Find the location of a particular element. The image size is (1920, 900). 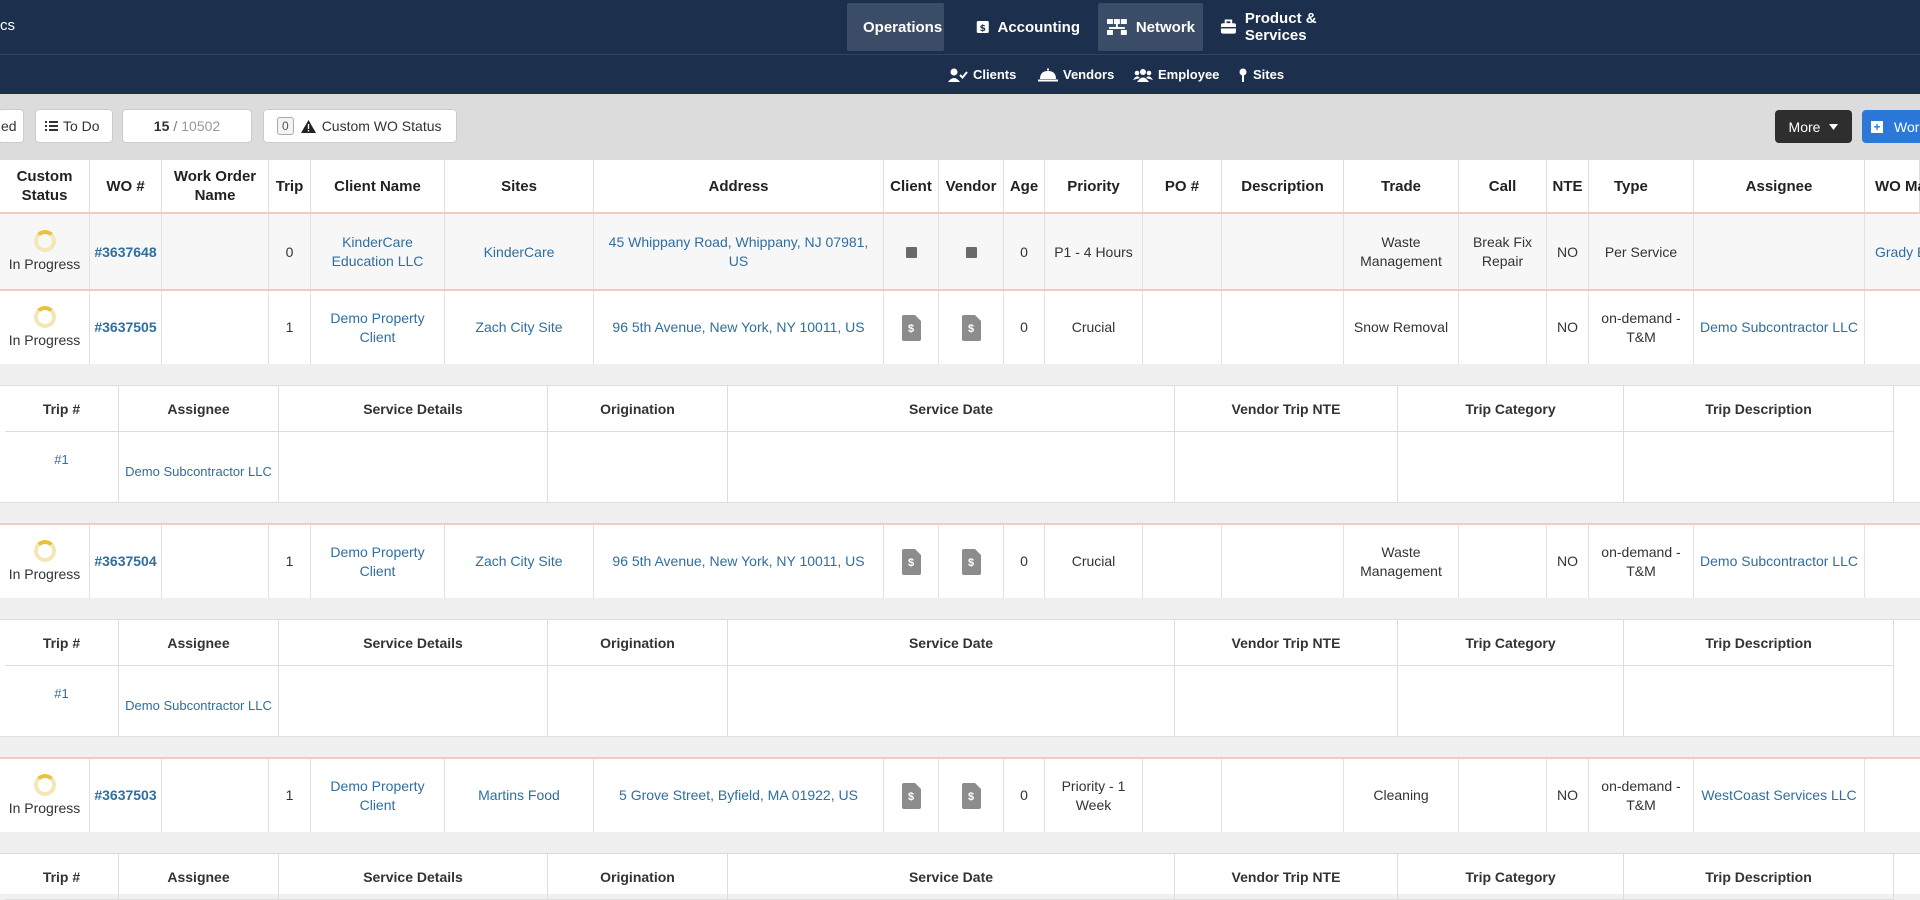

header-trip: Trip is located at coordinates (290, 186).